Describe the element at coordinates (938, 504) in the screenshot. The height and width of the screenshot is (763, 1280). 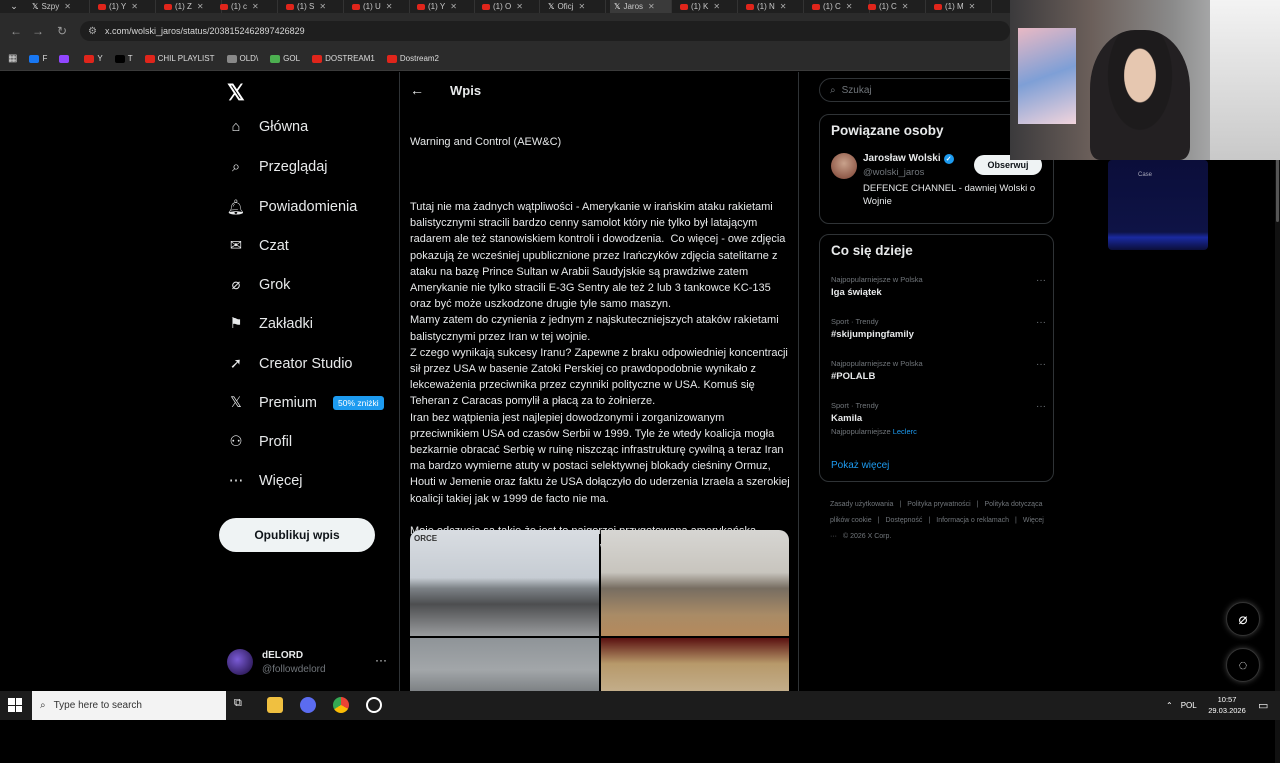
I see `footer-link: Polityka prywatności` at that location.